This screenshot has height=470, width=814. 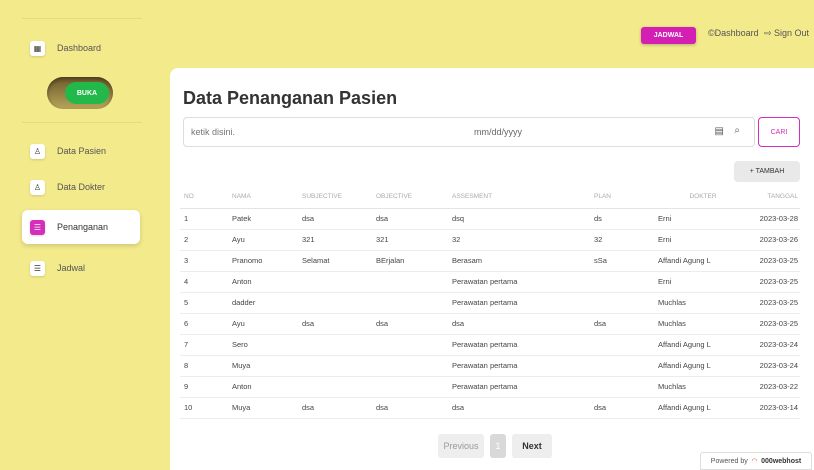 I want to click on table-row: 2 Ayu 321 321 32 32 Erni 2023-03-26, so click(x=490, y=240).